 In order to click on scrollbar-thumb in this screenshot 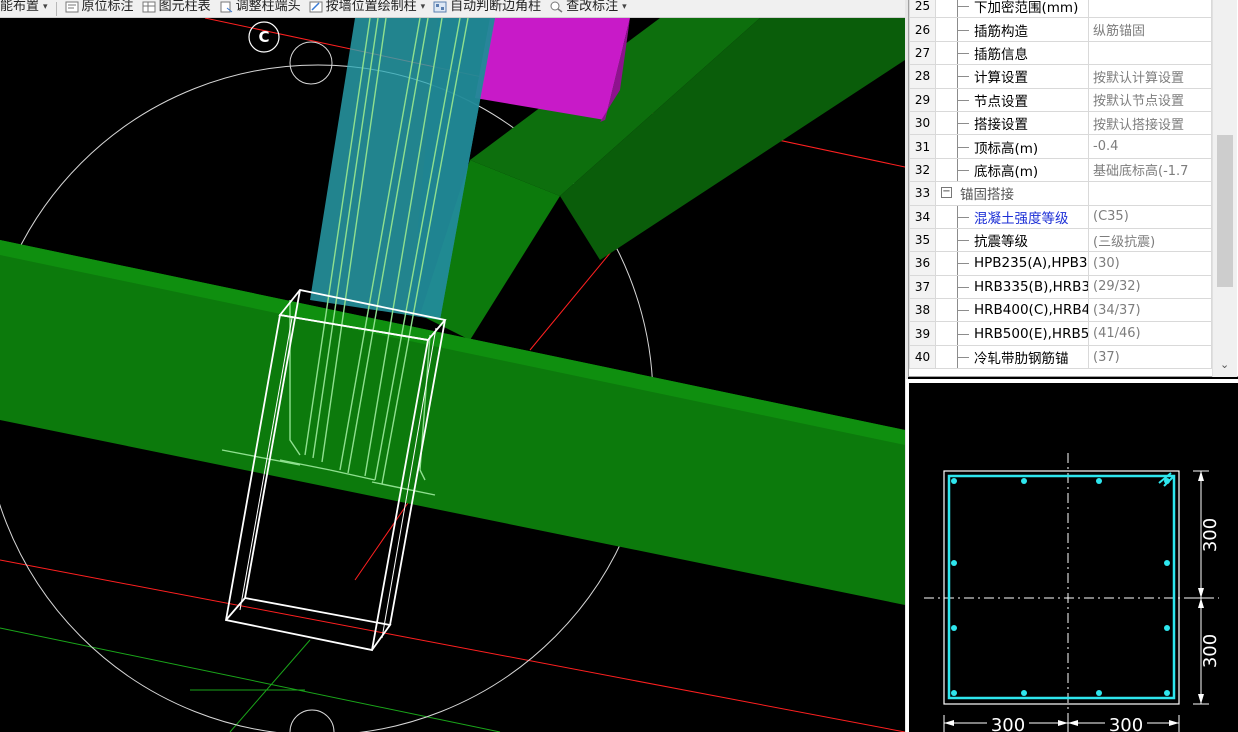, I will do `click(1225, 211)`.